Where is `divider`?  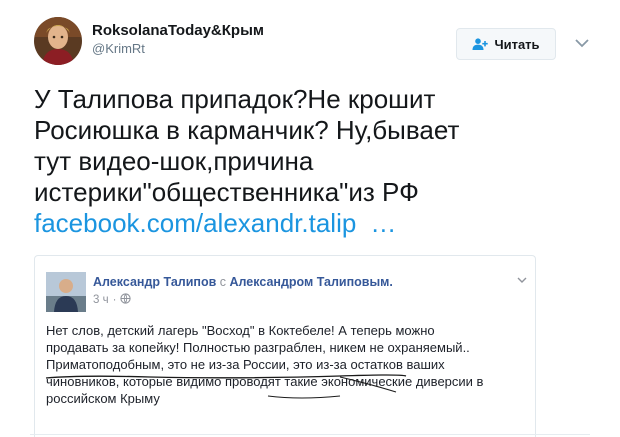 divider is located at coordinates (310, 434).